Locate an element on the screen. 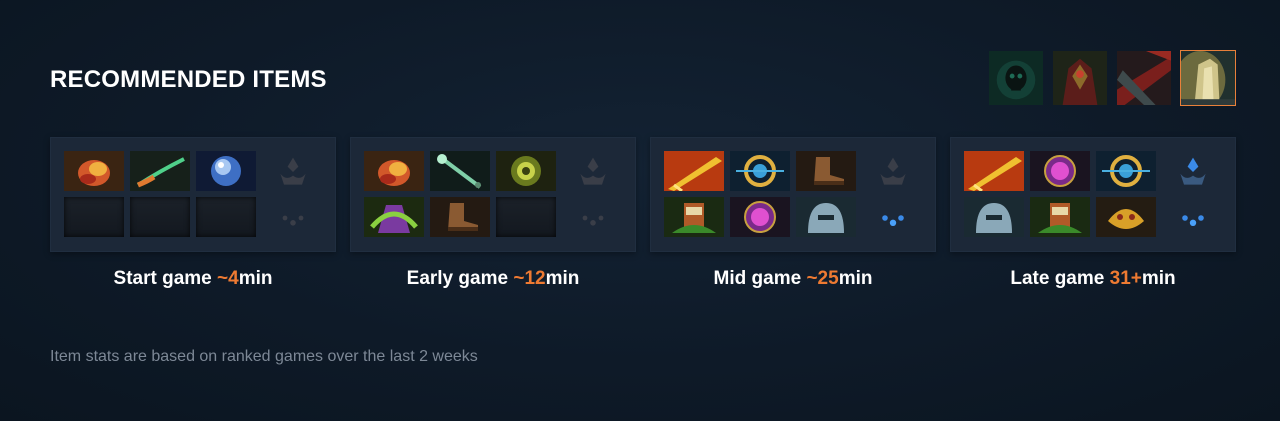 The width and height of the screenshot is (1280, 421). green-cloak-item-icon is located at coordinates (394, 217).